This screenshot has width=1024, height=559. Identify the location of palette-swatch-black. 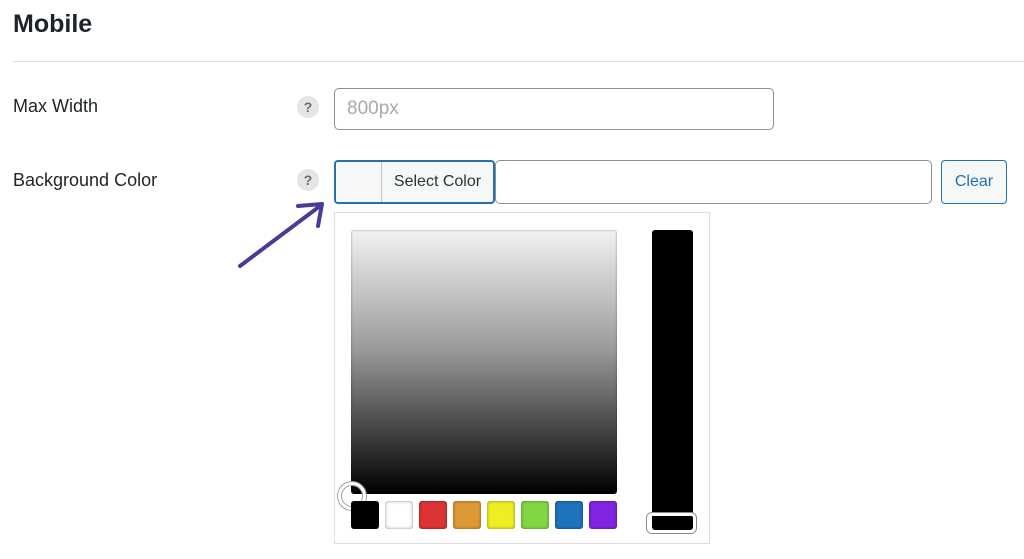
(365, 515).